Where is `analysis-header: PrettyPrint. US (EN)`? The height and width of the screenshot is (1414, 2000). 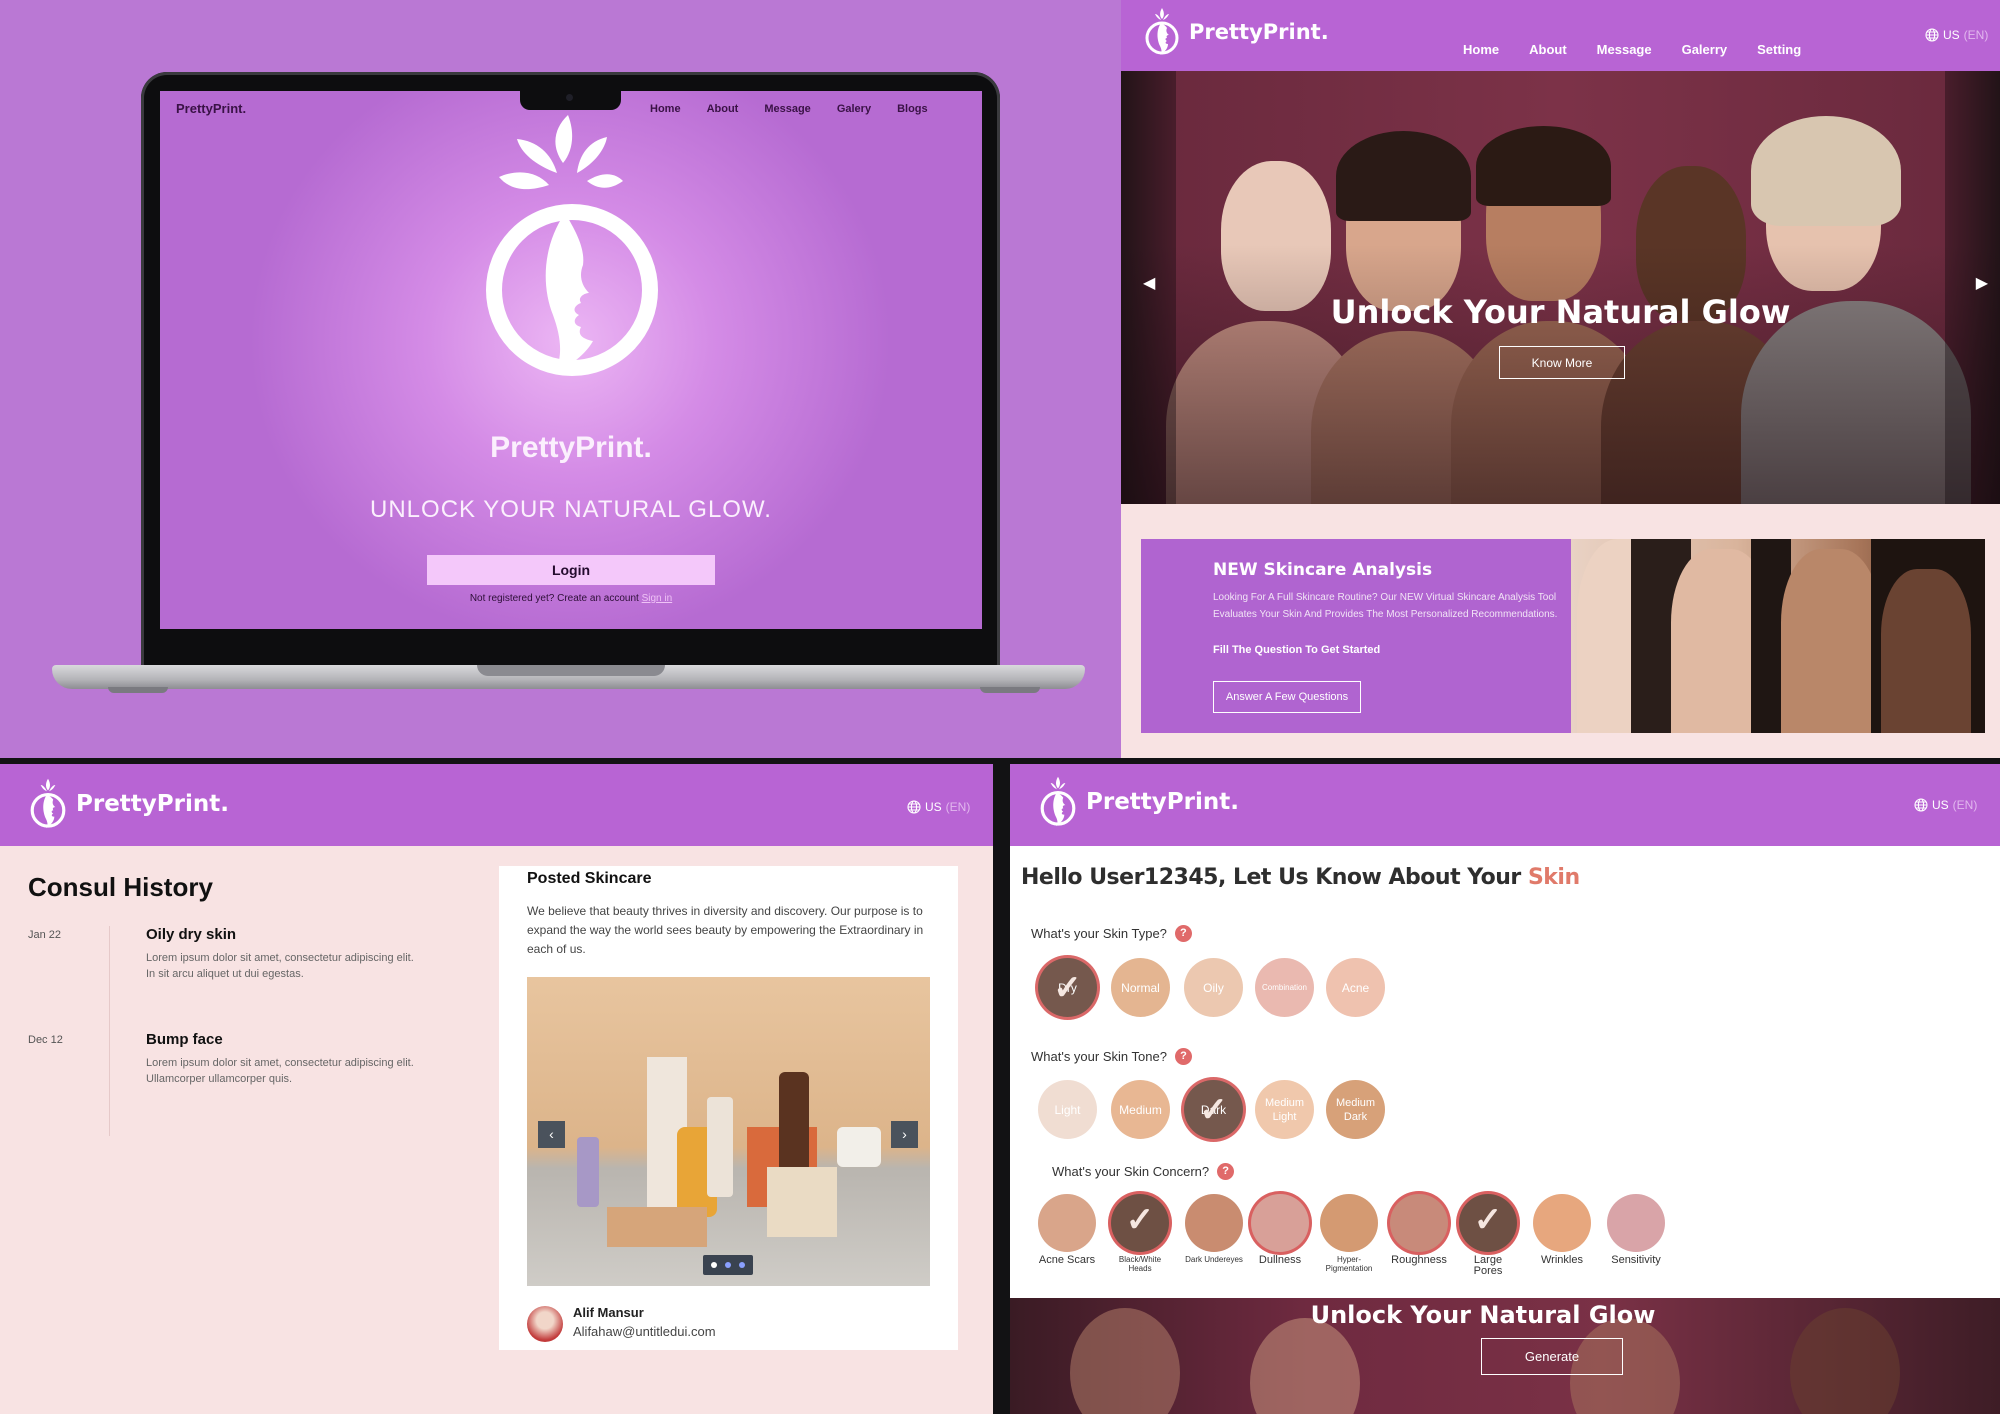
analysis-header: PrettyPrint. US (EN) is located at coordinates (1505, 805).